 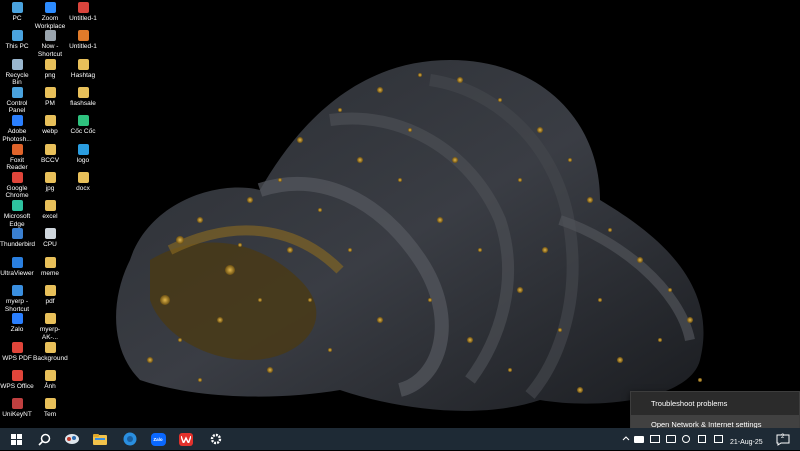 I want to click on language-icon, so click(x=718, y=439).